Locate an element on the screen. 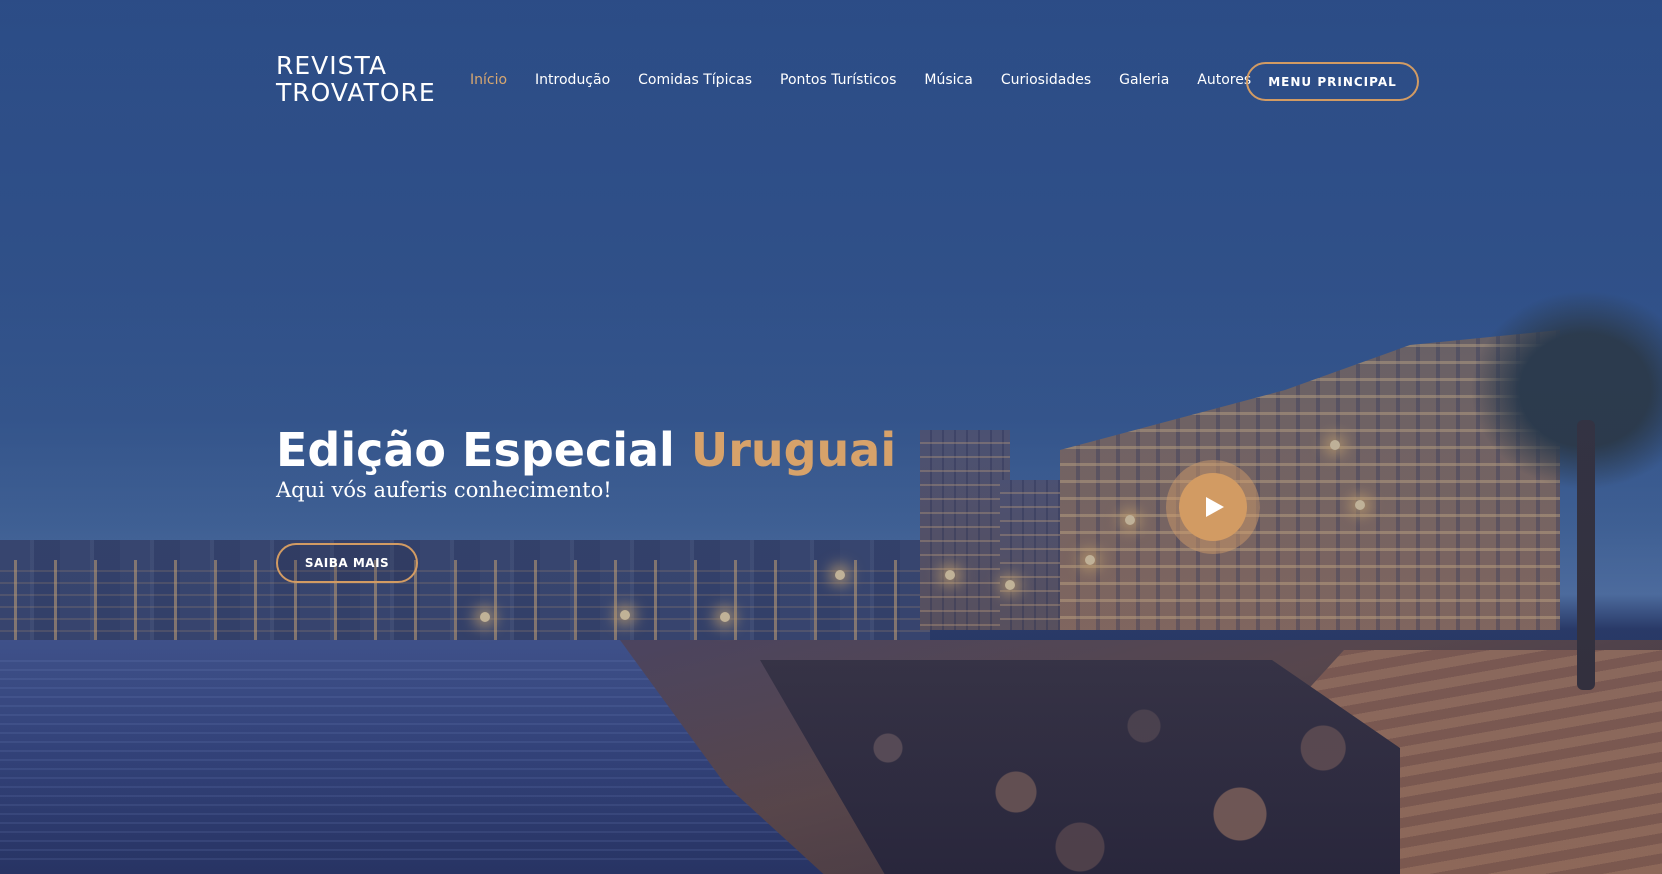 This screenshot has height=874, width=1662. hero-title: Edição Especial Uruguai is located at coordinates (586, 450).